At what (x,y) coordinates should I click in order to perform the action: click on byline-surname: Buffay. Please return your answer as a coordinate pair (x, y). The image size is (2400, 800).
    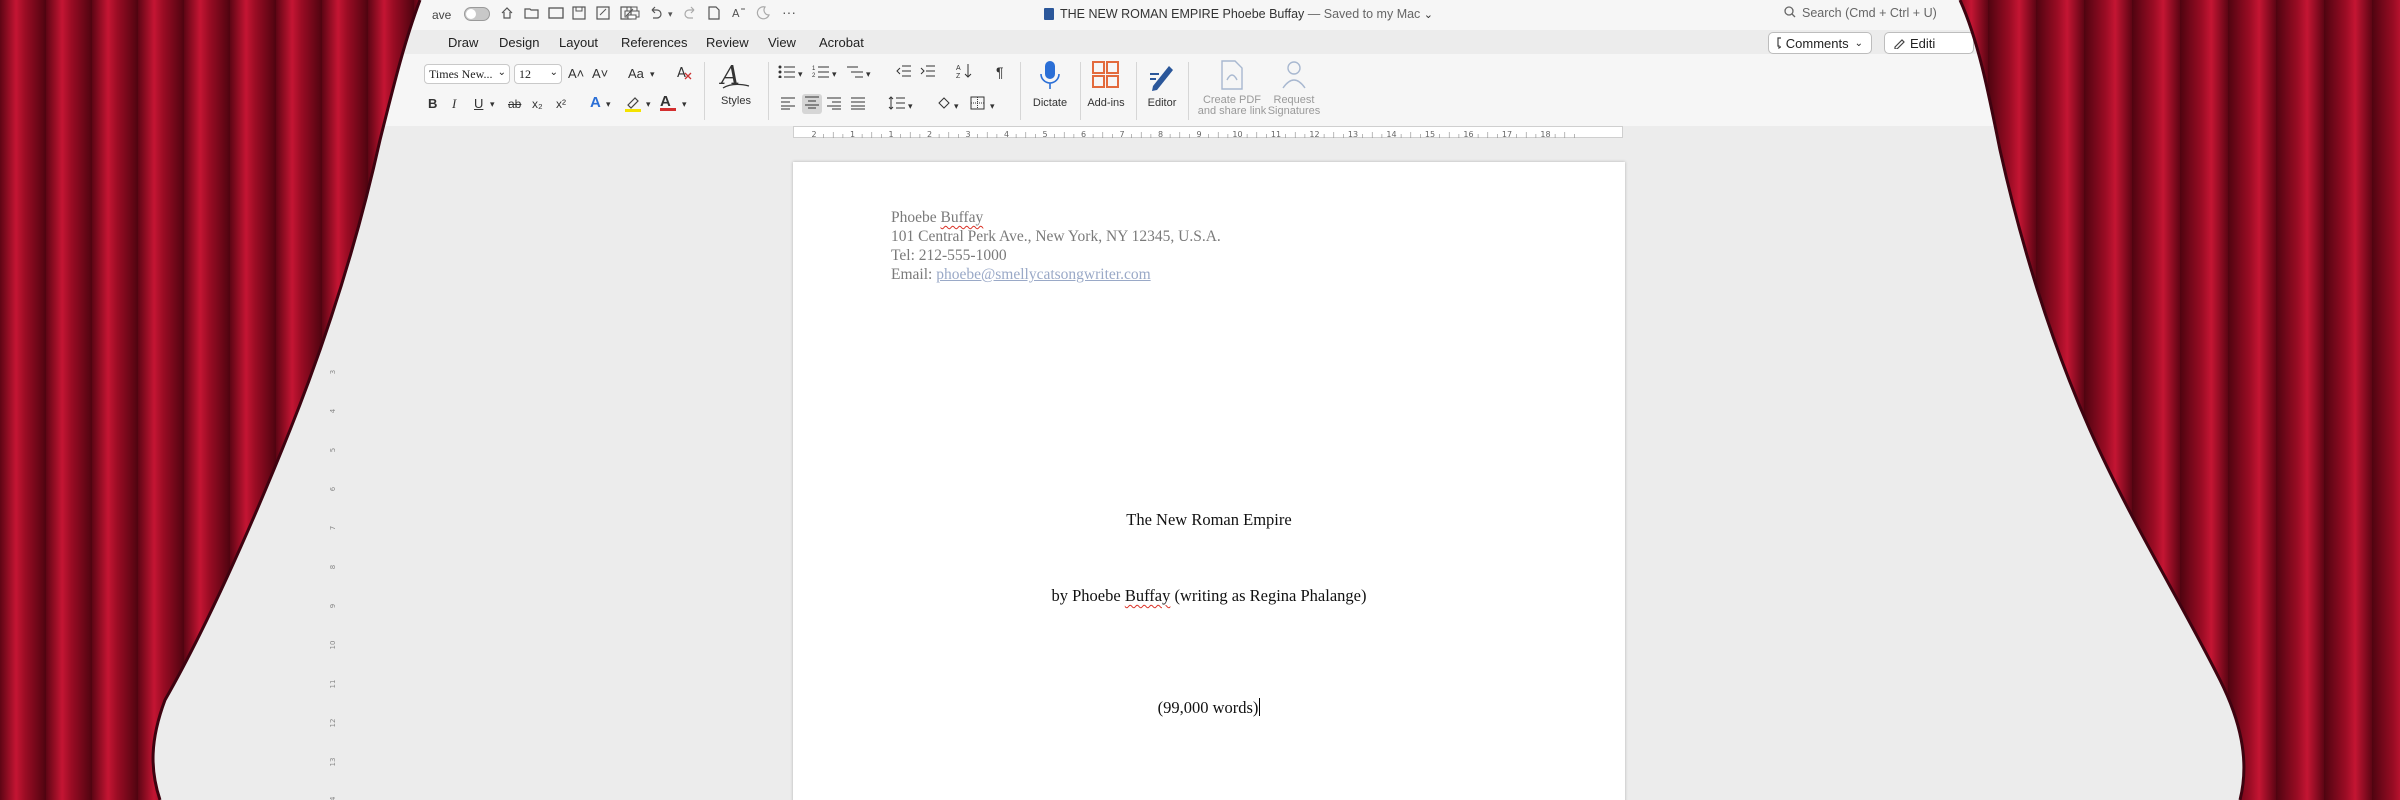
    Looking at the image, I should click on (1147, 595).